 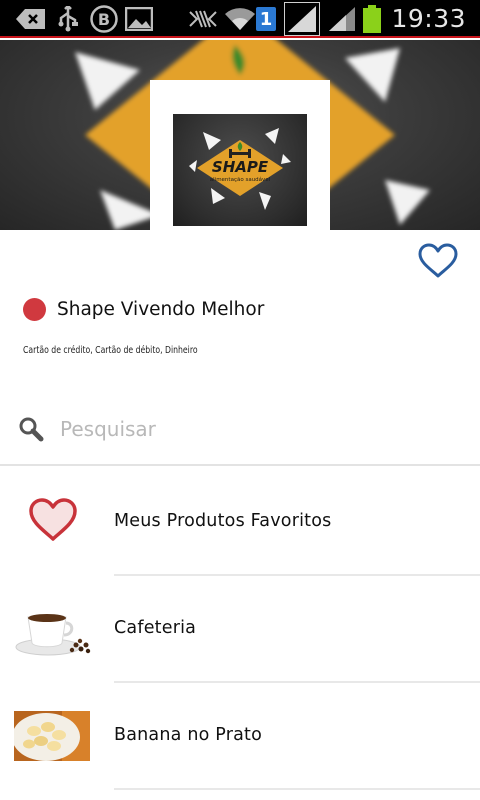 I want to click on category-item-cafeteria: Cafeteria, so click(x=240, y=629).